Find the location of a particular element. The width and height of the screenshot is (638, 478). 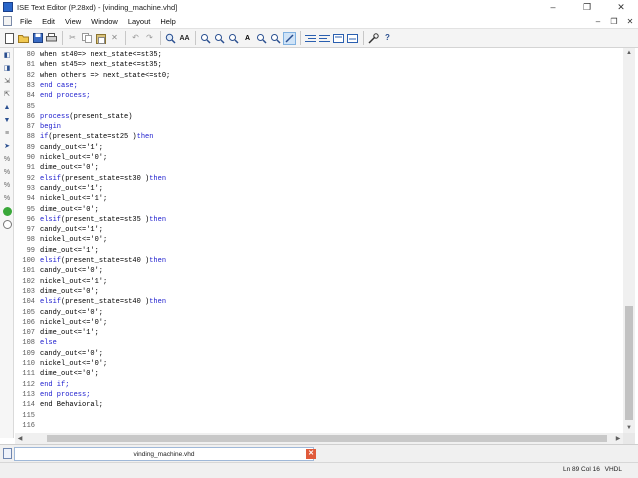

code-line: 81 when st45=> next_state<=st35; is located at coordinates (315, 65).